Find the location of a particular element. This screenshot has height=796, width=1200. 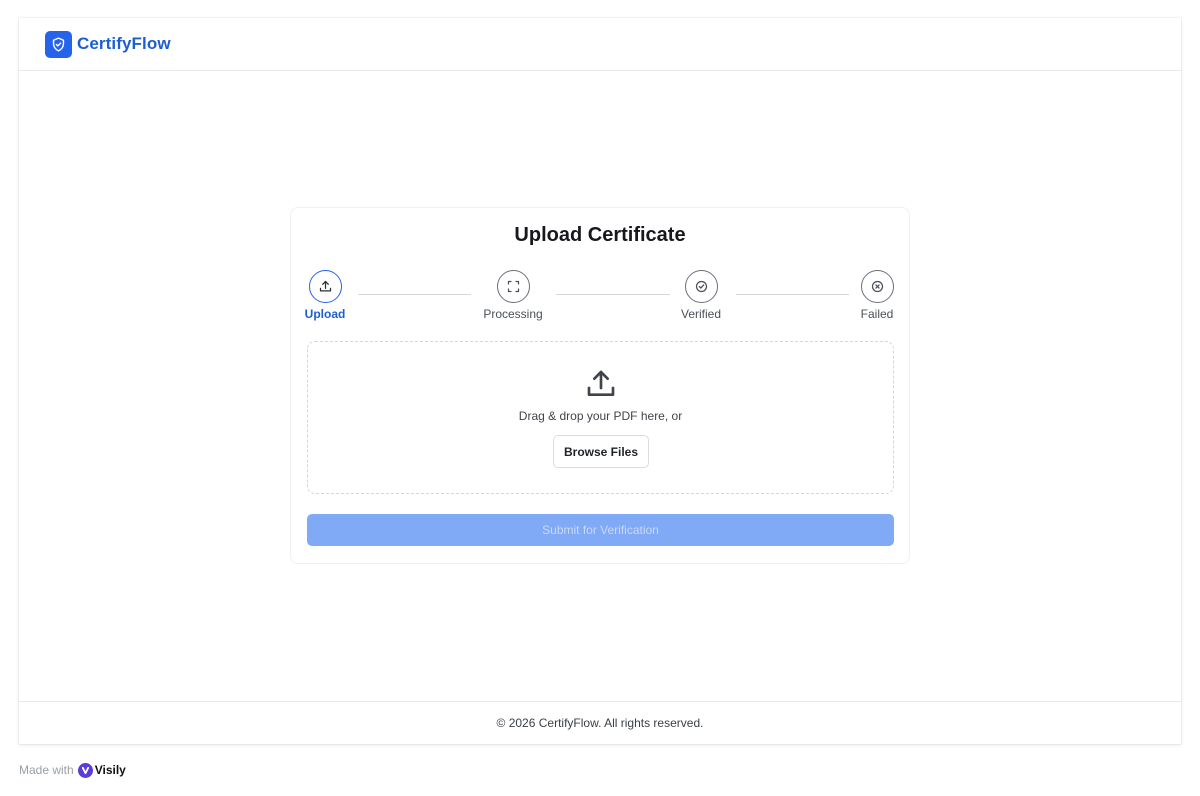

step-label: Failed is located at coordinates (877, 314).